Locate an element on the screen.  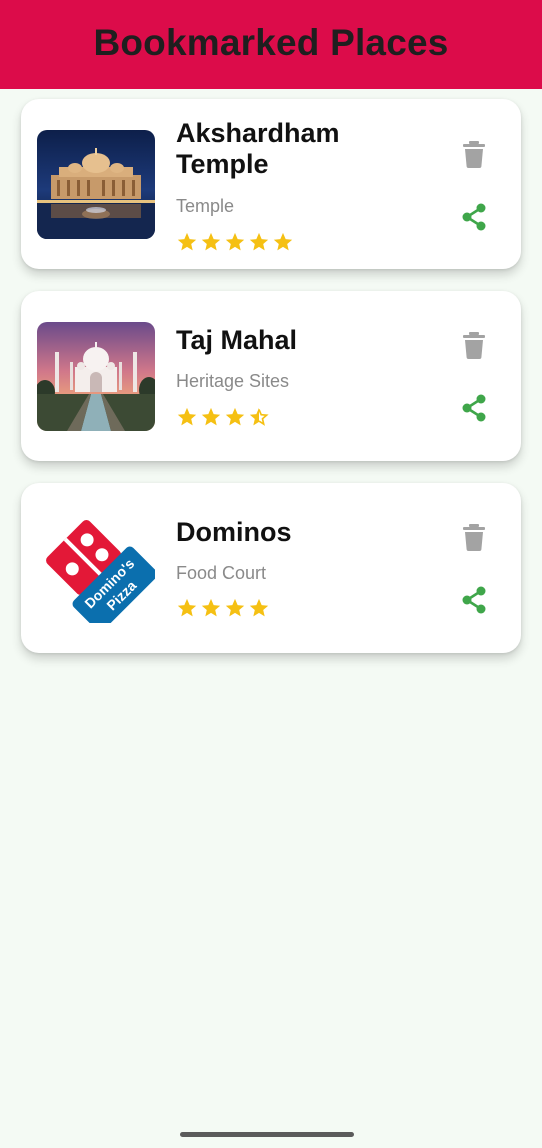
place-category: Food Court is located at coordinates (221, 573).